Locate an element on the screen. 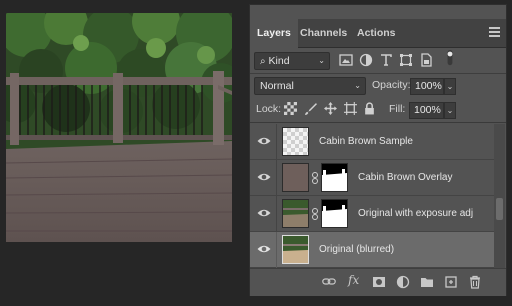 This screenshot has height=306, width=512. trash-icon is located at coordinates (475, 282).